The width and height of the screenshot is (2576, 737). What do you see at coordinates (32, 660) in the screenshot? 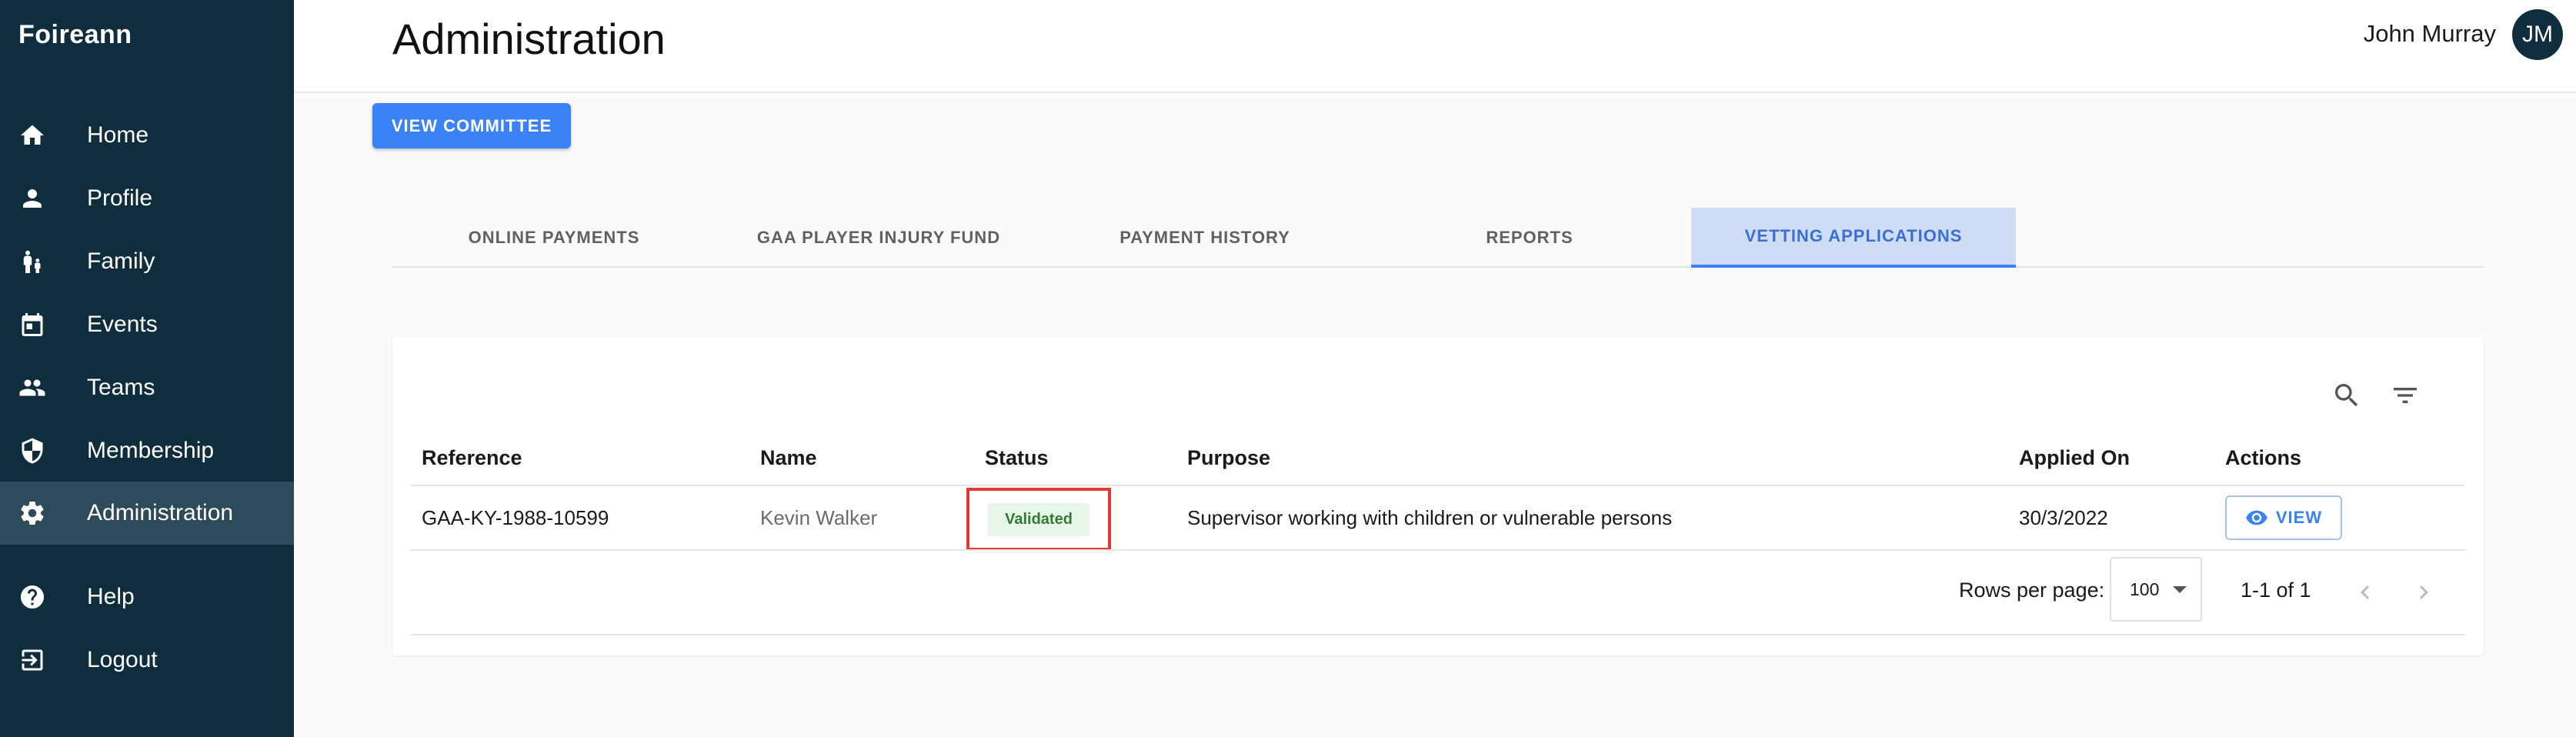
I see `logout-icon` at bounding box center [32, 660].